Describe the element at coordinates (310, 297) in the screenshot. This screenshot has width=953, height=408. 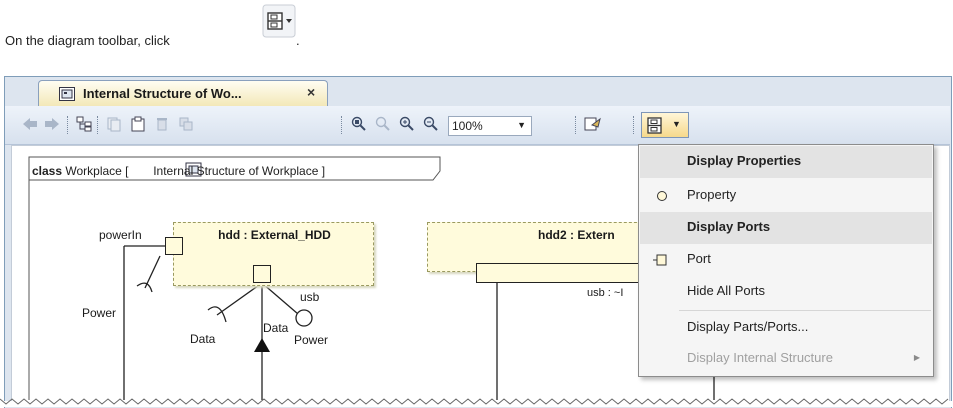
I see `port-label: usb` at that location.